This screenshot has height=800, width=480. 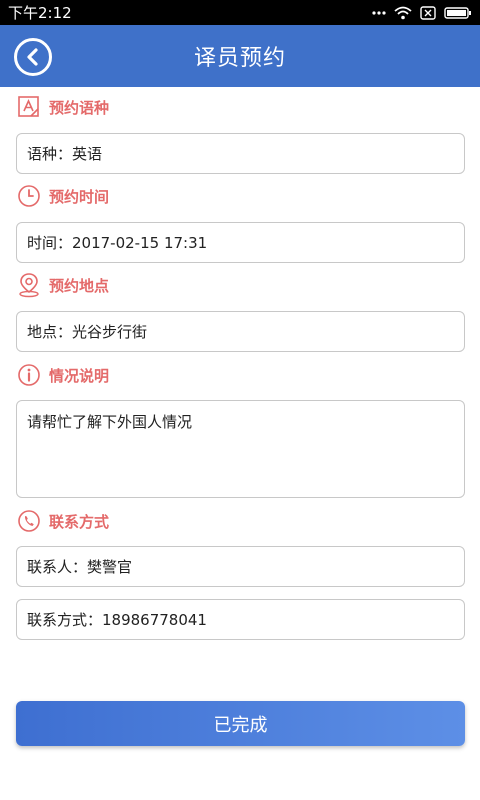 I want to click on location-pin-icon, so click(x=29, y=285).